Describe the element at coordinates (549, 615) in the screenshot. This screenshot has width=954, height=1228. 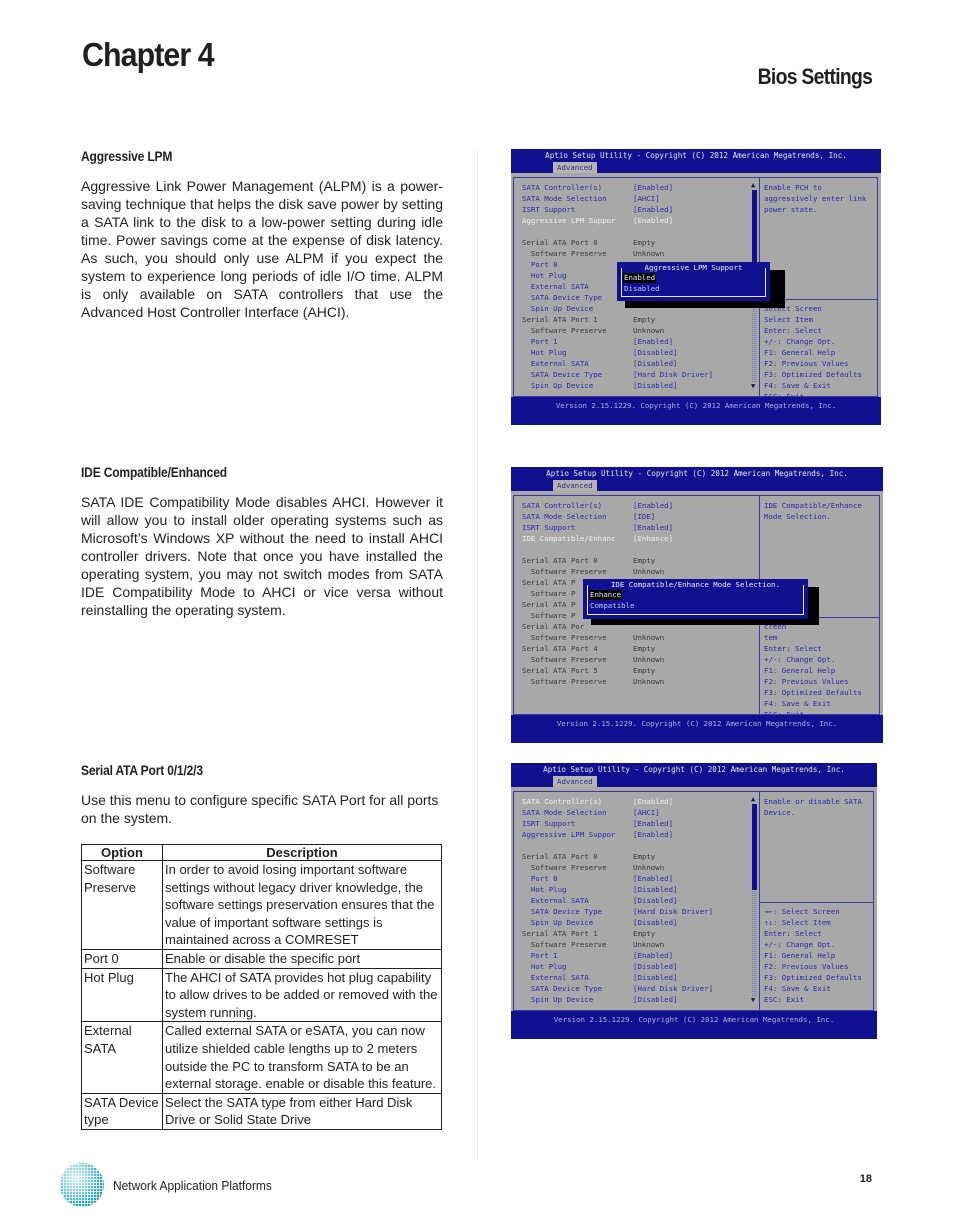
I see `setting-label: Software P` at that location.